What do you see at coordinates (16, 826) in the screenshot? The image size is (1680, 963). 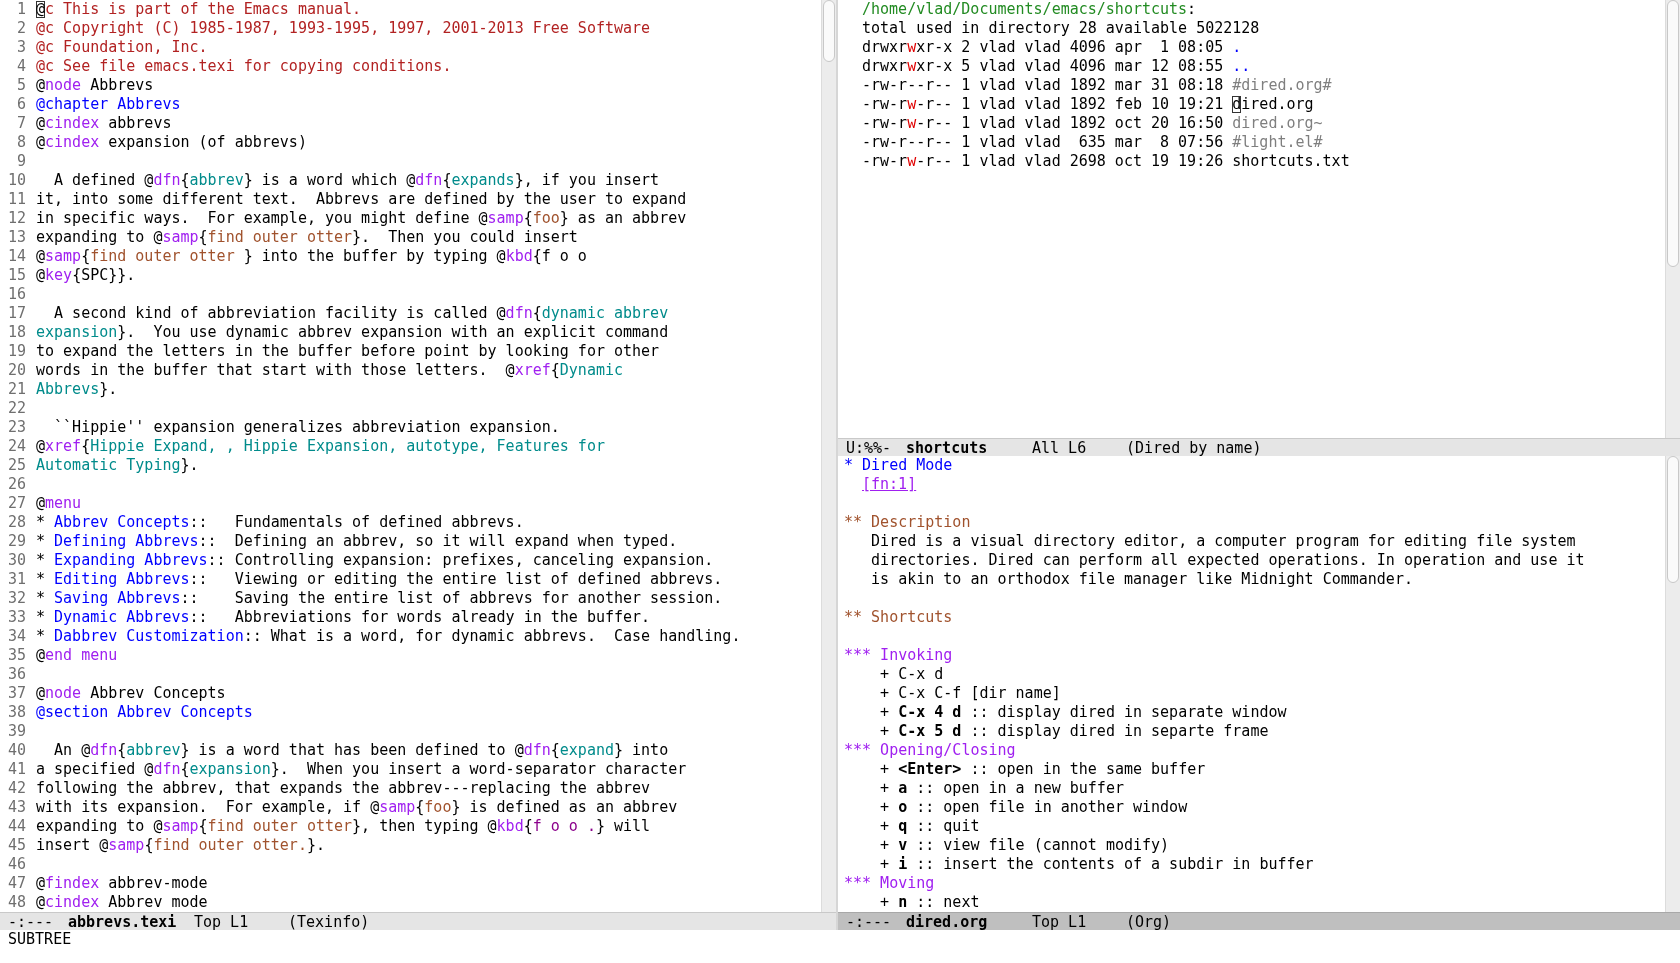 I see `line-number: 44` at bounding box center [16, 826].